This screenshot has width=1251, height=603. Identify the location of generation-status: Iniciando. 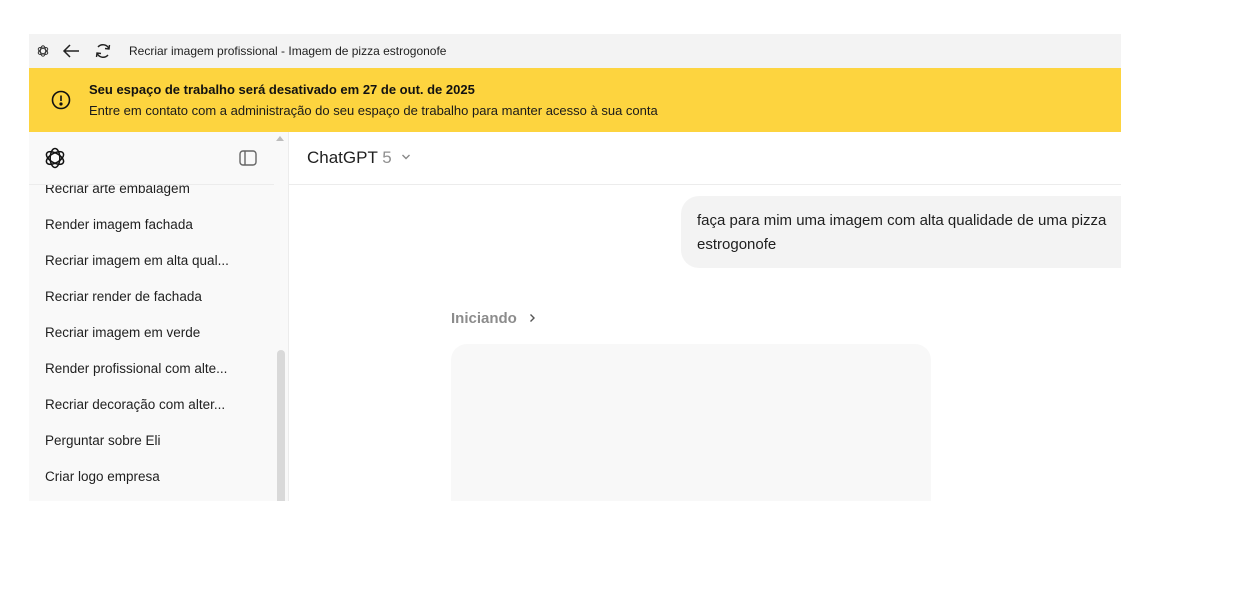
(494, 318).